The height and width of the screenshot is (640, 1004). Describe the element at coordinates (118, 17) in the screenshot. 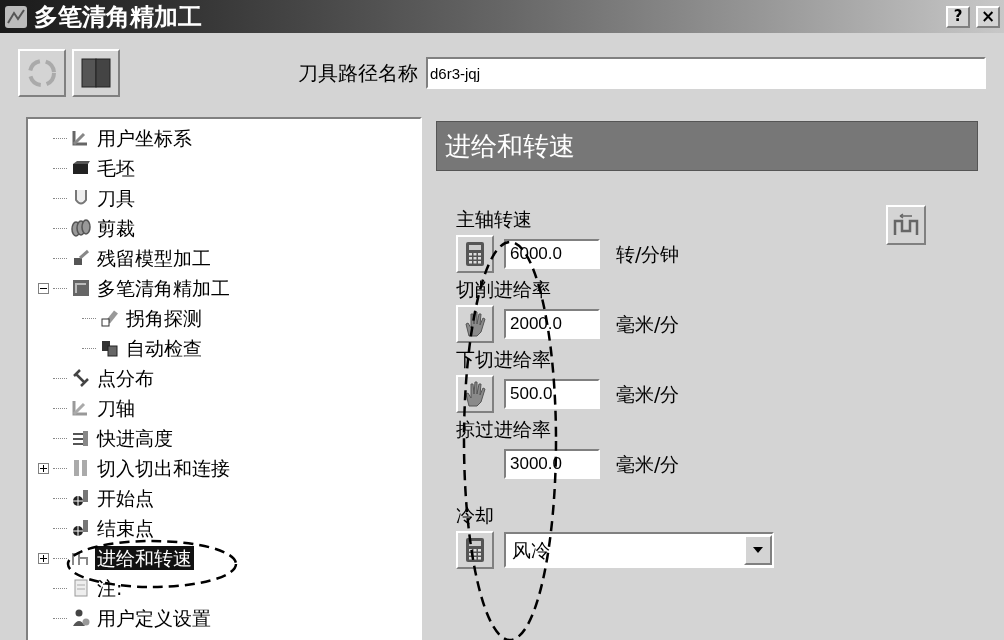

I see `window-title: 多笔清角精加工` at that location.